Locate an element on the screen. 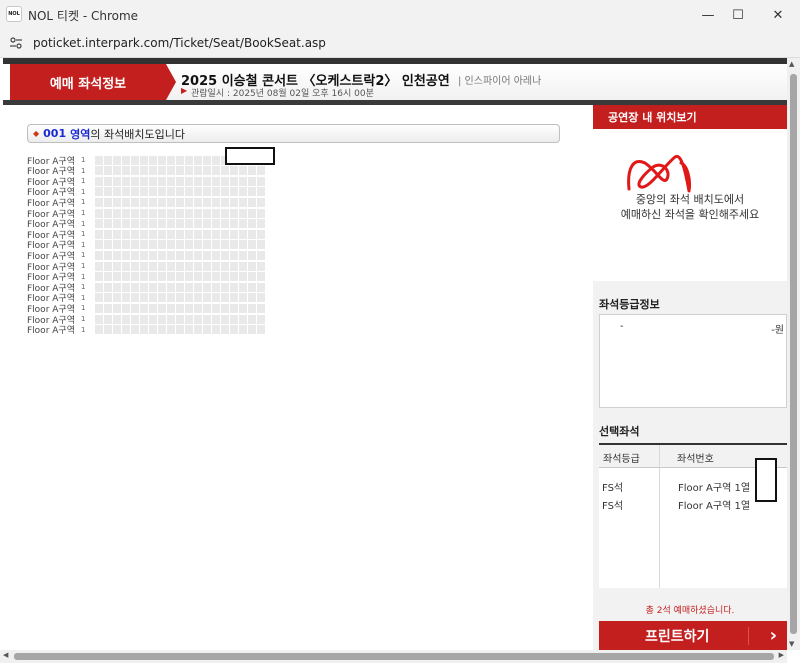  scroll-down-icon: ▼ is located at coordinates (791, 644).